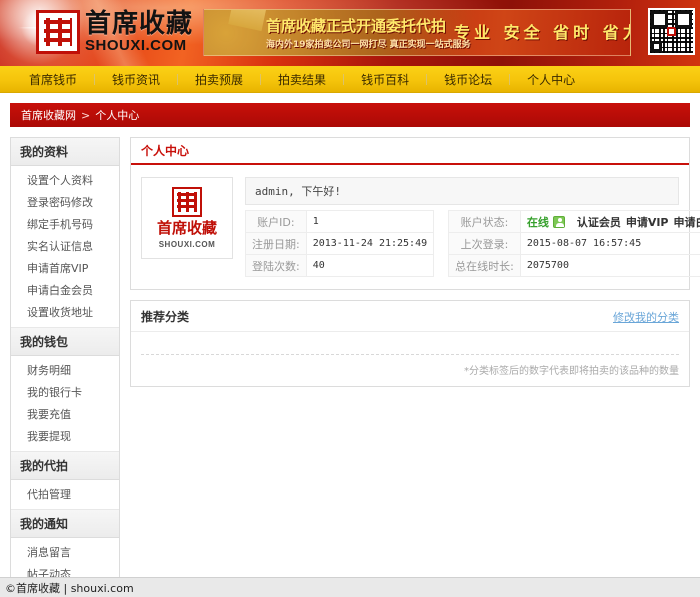 Image resolution: width=700 pixels, height=597 pixels. Describe the element at coordinates (65, 180) in the screenshot. I see `sidebar-item-1-1: 设置个人资料` at that location.